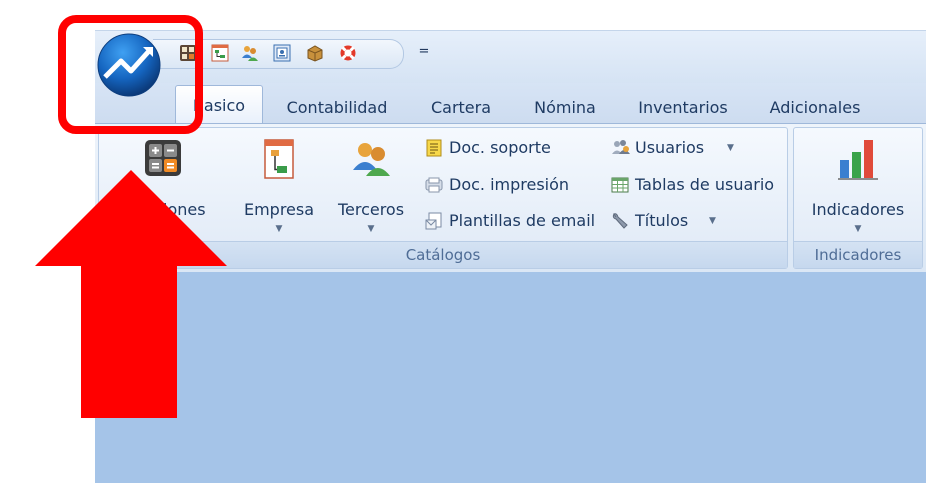 This screenshot has height=483, width=926. Describe the element at coordinates (500, 147) in the screenshot. I see `doc-soporte-label: Doc. soporte` at that location.